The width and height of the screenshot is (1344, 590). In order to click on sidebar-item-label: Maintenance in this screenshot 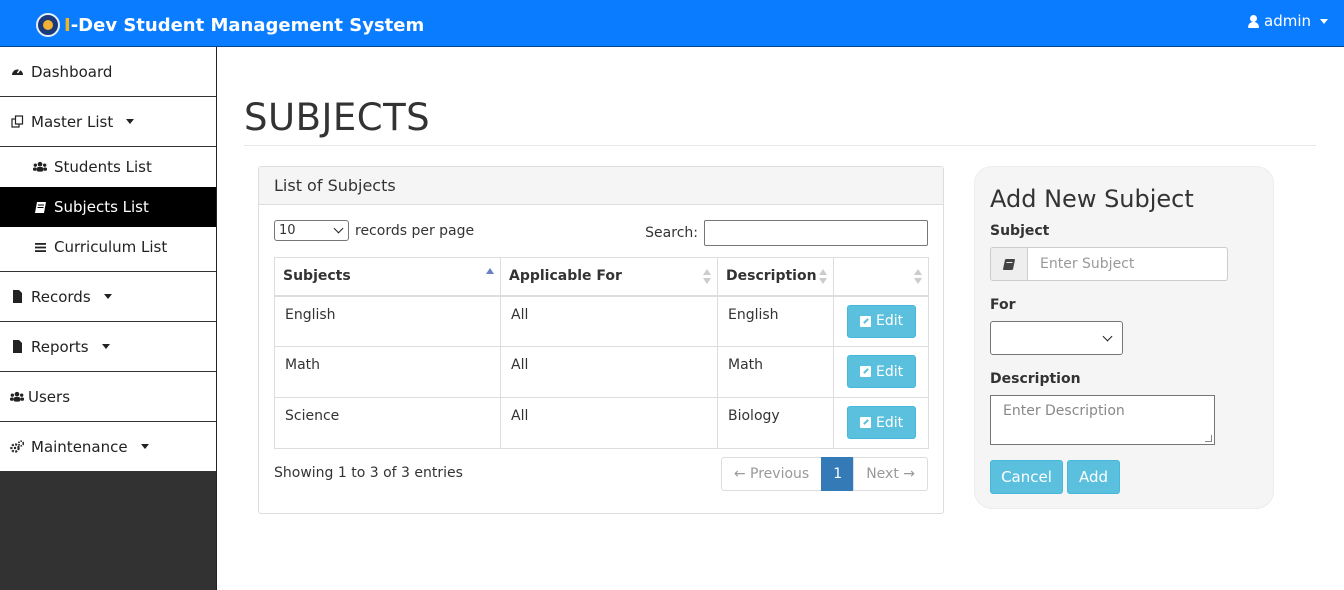, I will do `click(79, 446)`.